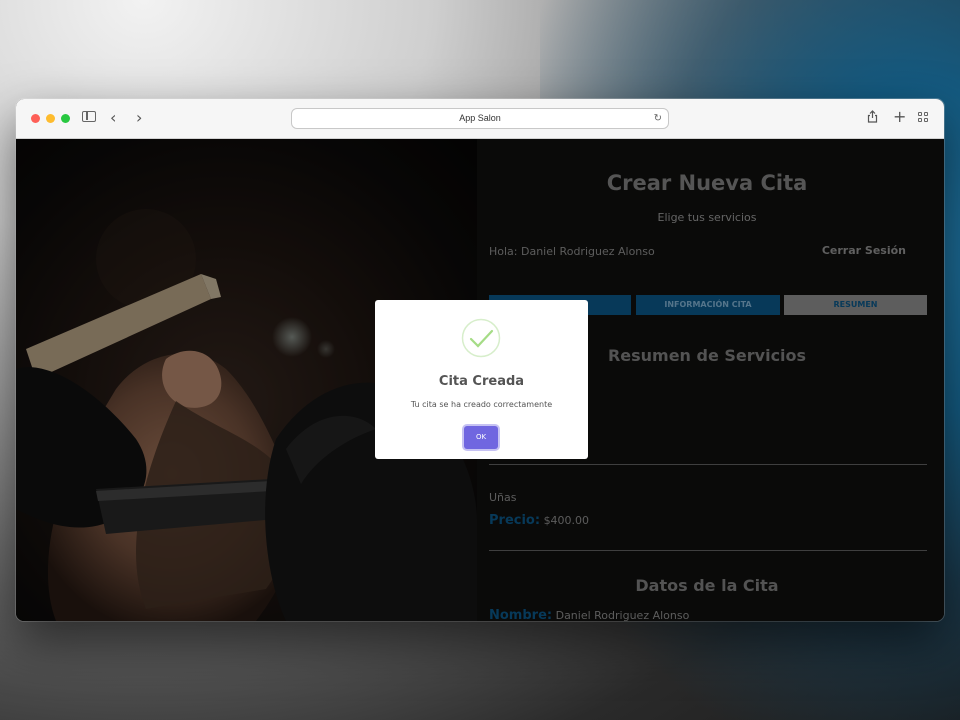 The height and width of the screenshot is (720, 960). I want to click on ok-button: OK, so click(481, 437).